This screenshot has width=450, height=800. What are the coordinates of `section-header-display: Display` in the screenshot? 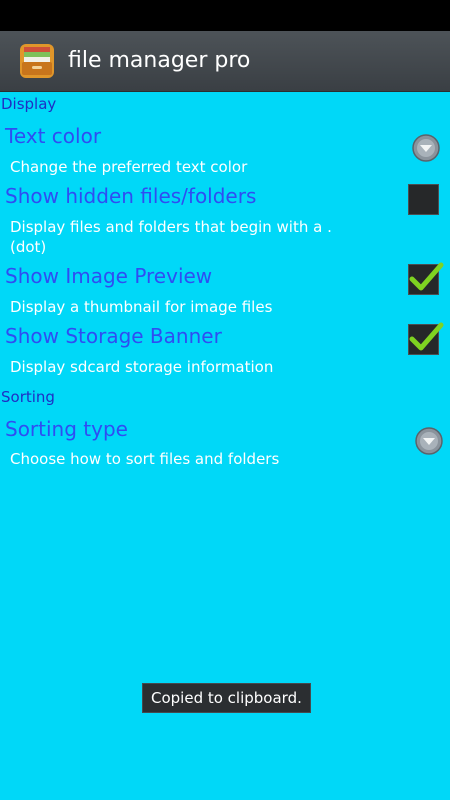 It's located at (29, 104).